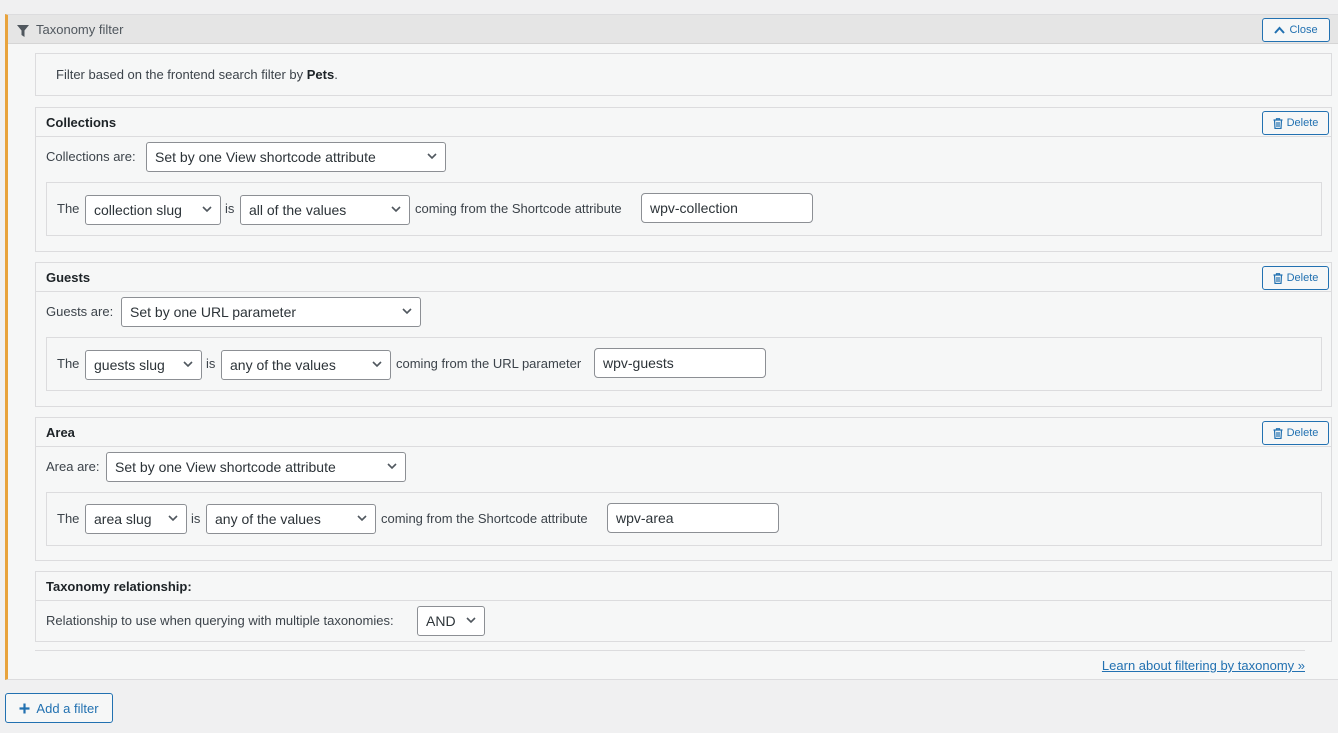  What do you see at coordinates (489, 363) in the screenshot?
I see `coming-from-label: coming from the URL parameter` at bounding box center [489, 363].